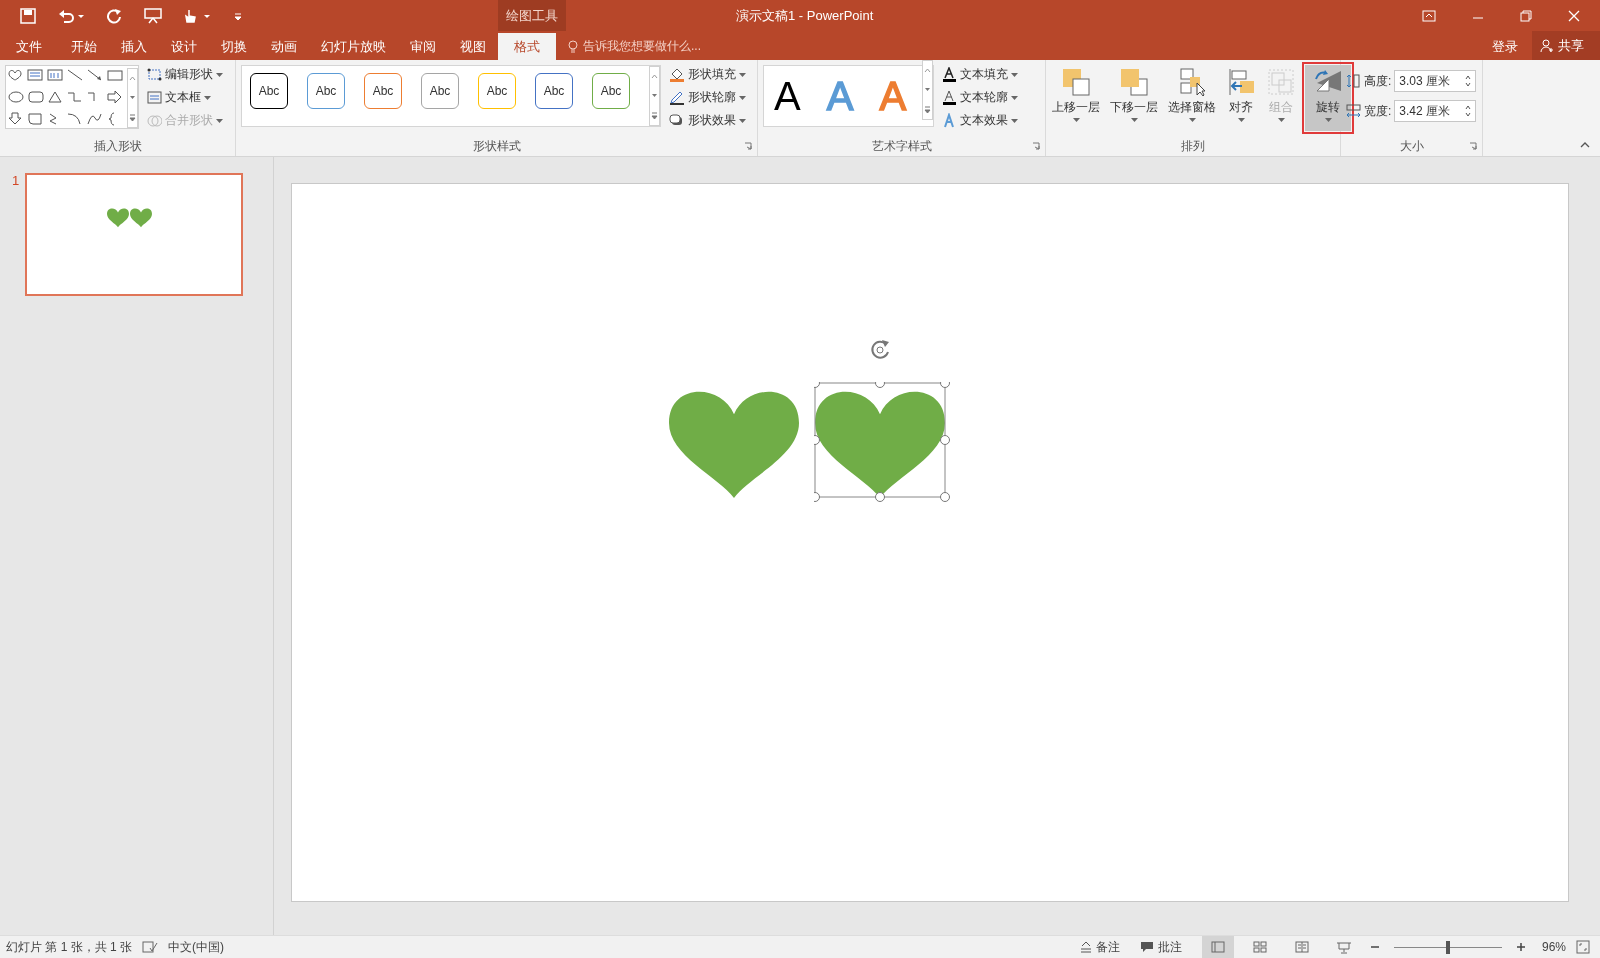  I want to click on wordart-preset: A, so click(787, 96).